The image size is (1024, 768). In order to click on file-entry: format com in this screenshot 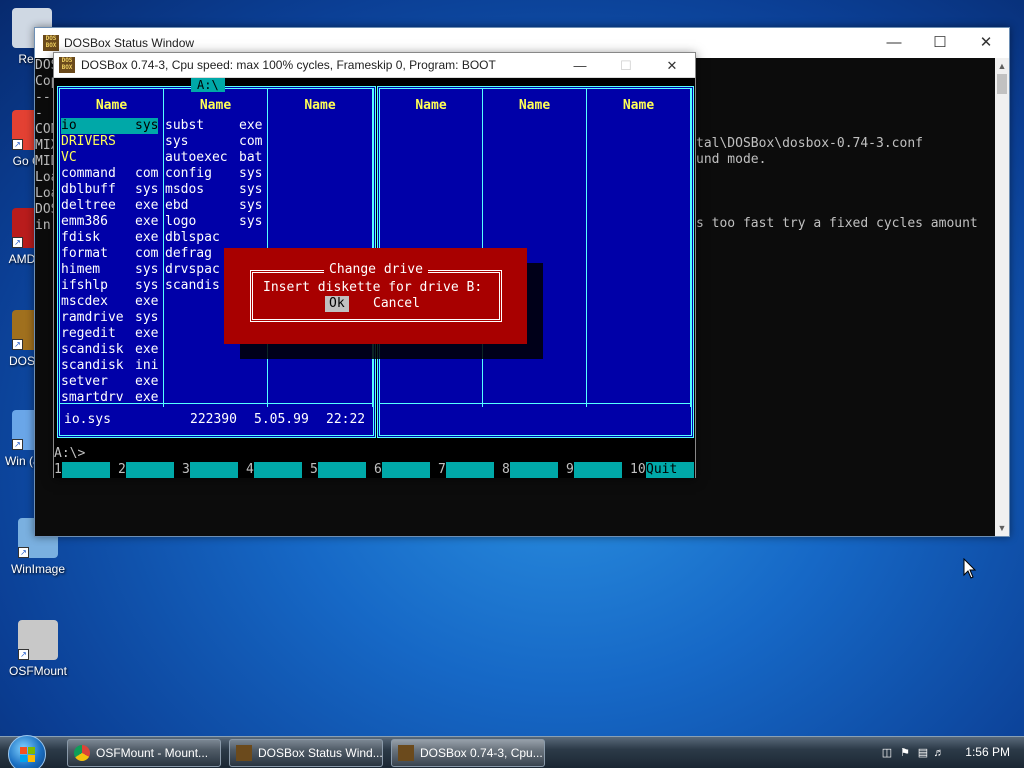, I will do `click(109, 254)`.